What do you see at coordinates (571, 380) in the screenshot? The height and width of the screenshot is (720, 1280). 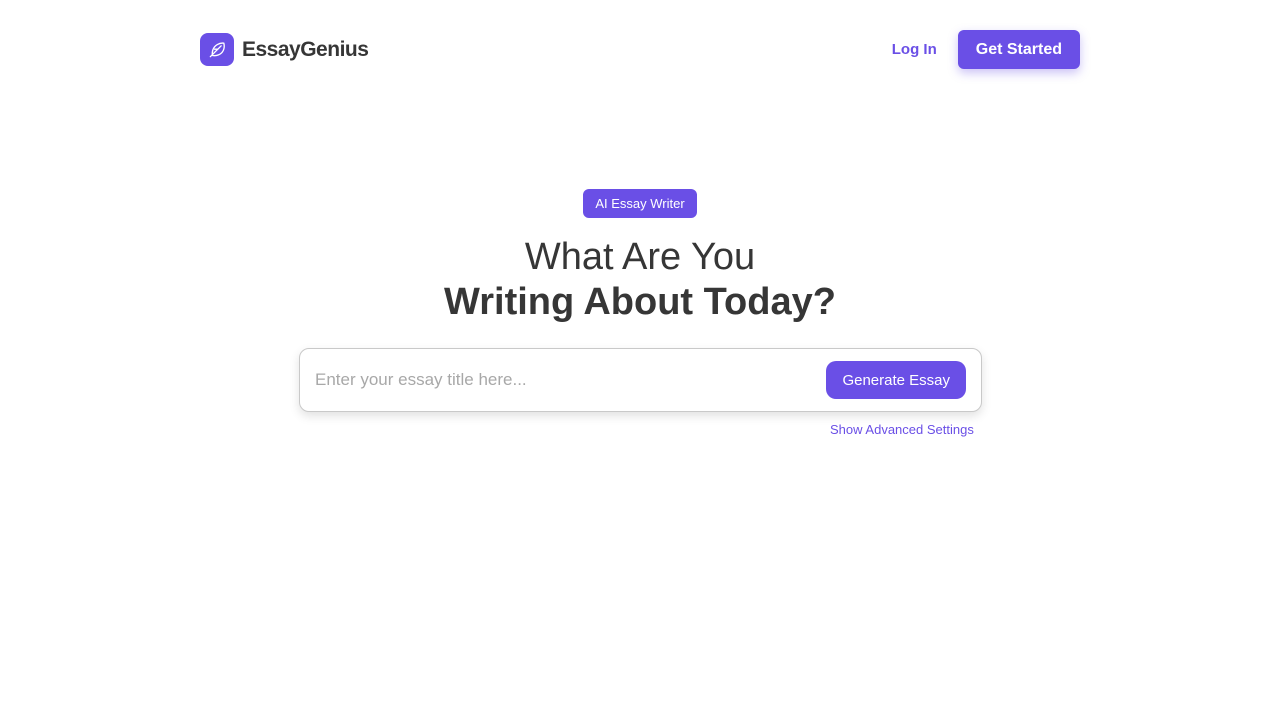 I see `essay-title-input` at bounding box center [571, 380].